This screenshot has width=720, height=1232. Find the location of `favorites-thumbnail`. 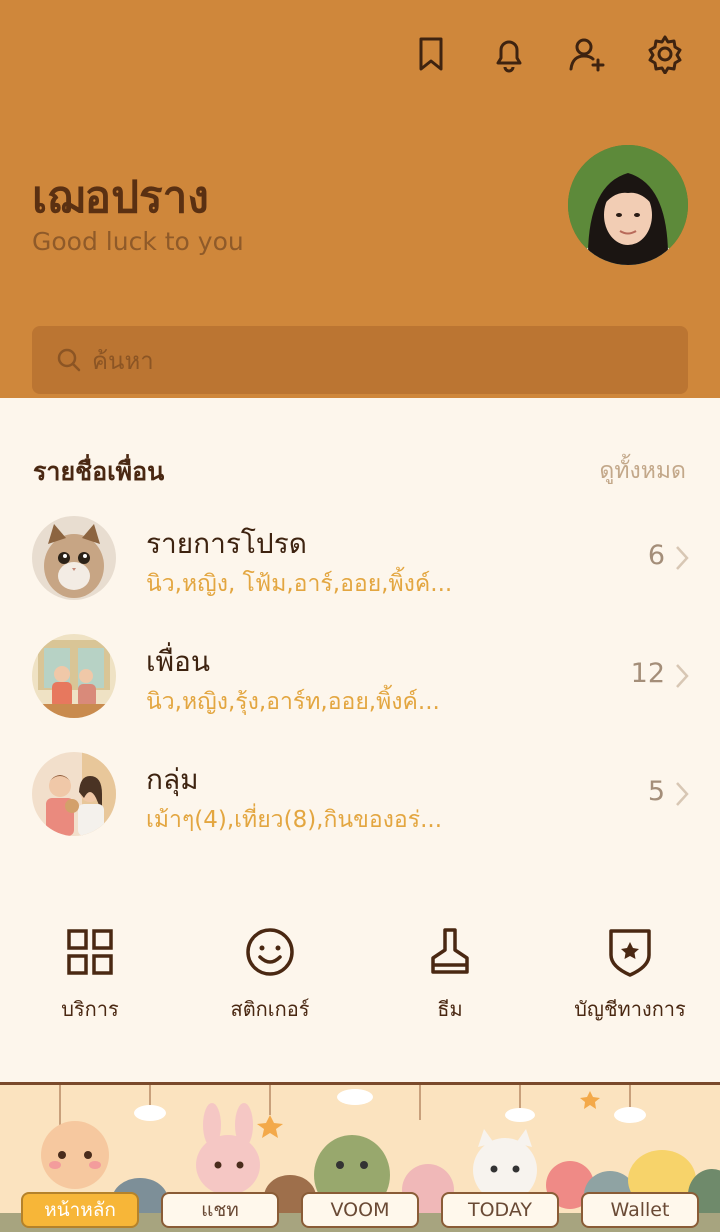

favorites-thumbnail is located at coordinates (74, 558).